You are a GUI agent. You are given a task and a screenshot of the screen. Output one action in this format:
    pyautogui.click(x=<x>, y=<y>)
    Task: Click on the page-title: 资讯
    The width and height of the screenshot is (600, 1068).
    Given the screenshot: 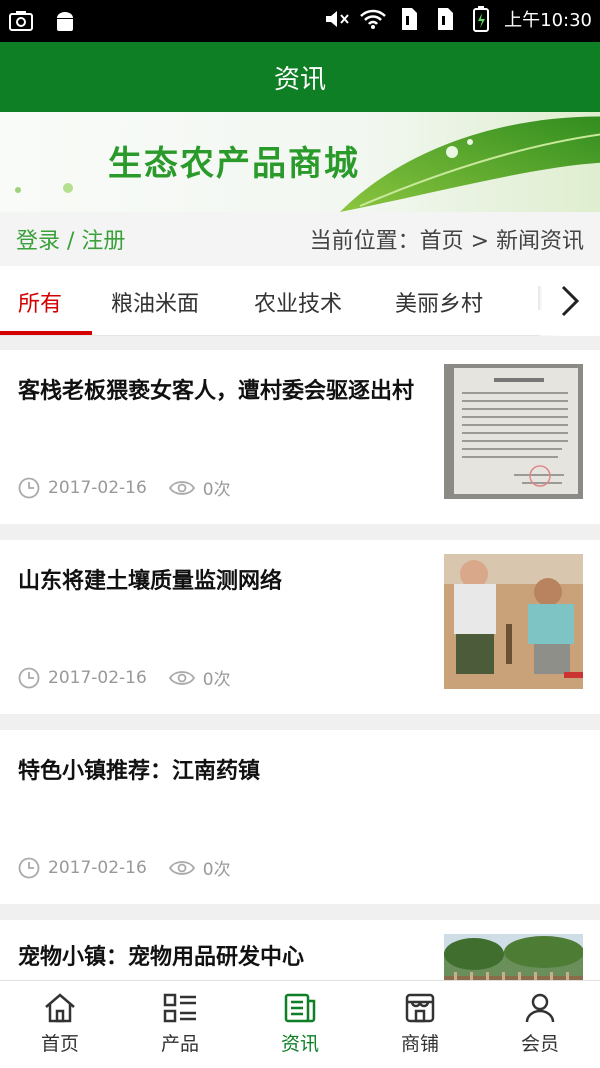 What is the action you would take?
    pyautogui.click(x=299, y=79)
    